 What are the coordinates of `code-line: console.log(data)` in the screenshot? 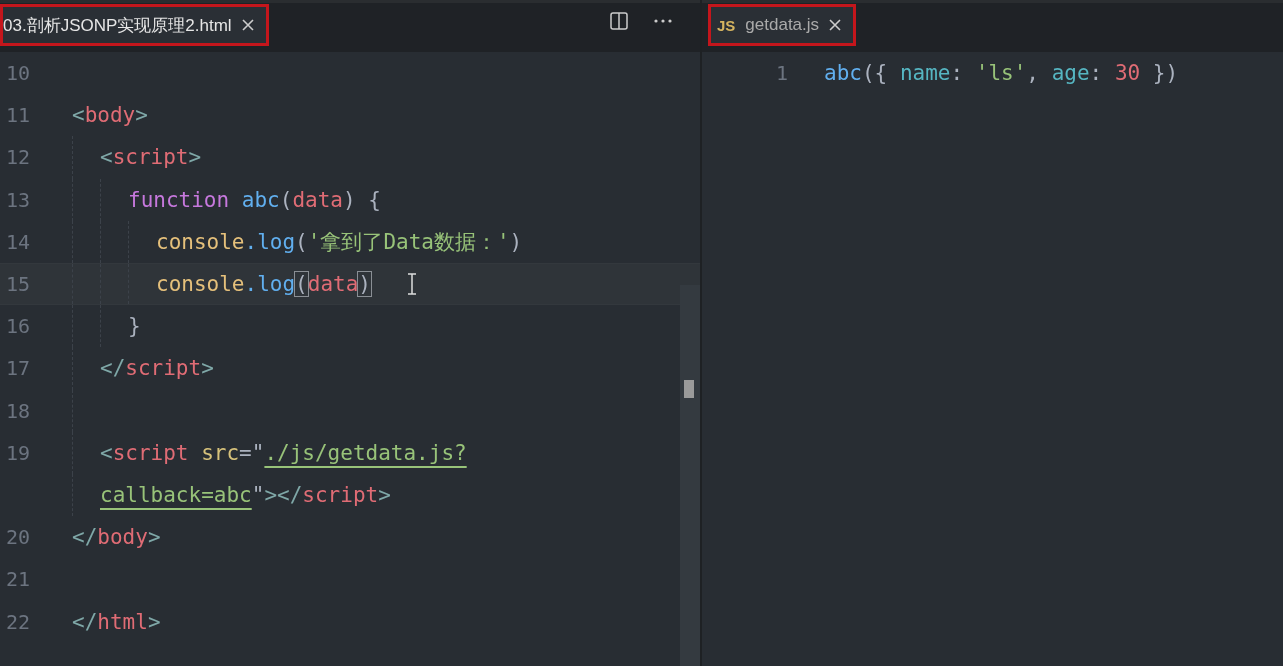 It's located at (263, 284).